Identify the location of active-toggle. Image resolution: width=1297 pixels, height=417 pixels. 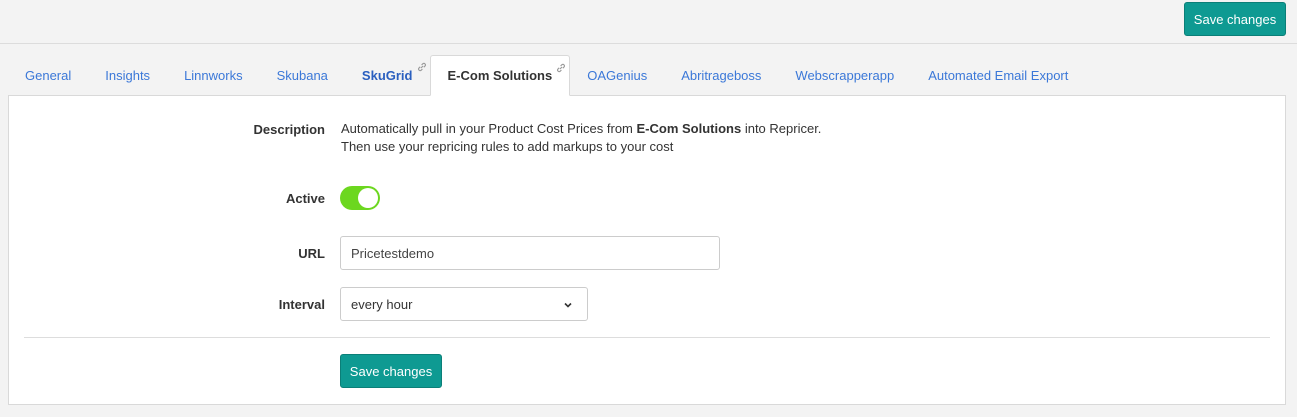
(360, 198).